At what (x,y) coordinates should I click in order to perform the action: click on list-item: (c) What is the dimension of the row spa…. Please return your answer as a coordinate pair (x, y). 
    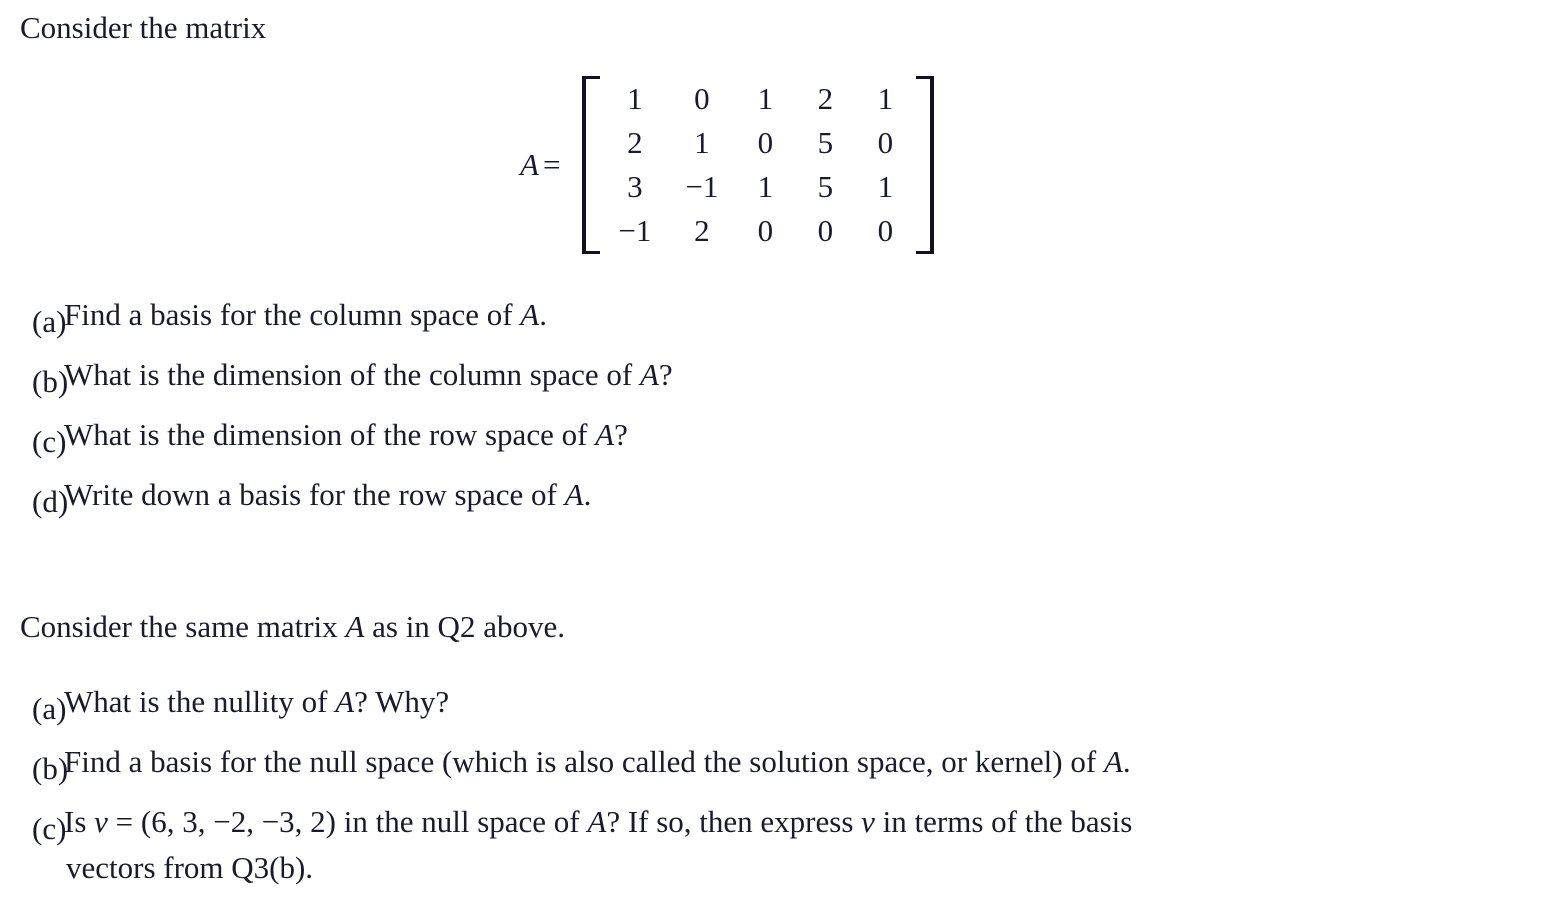
    Looking at the image, I should click on (760, 442).